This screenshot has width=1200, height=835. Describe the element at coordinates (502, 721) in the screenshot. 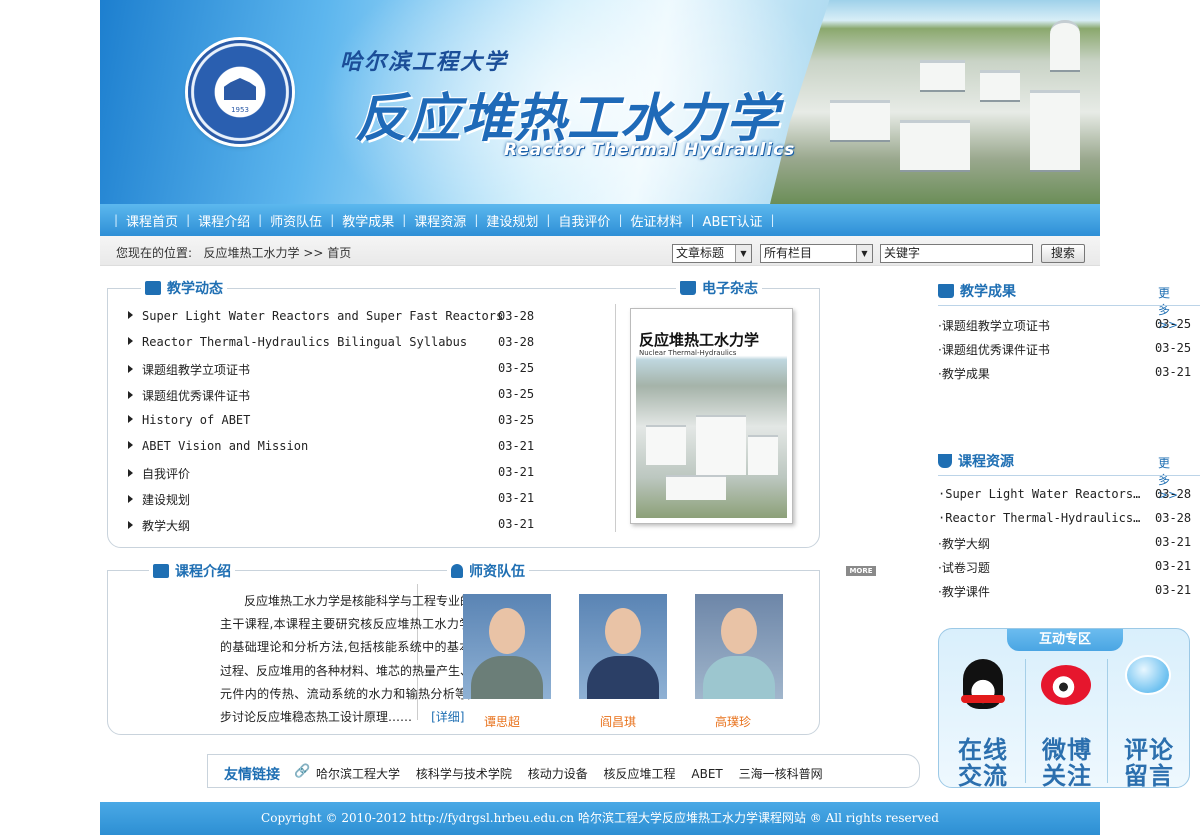

I see `faculty-name: 谭思超` at that location.